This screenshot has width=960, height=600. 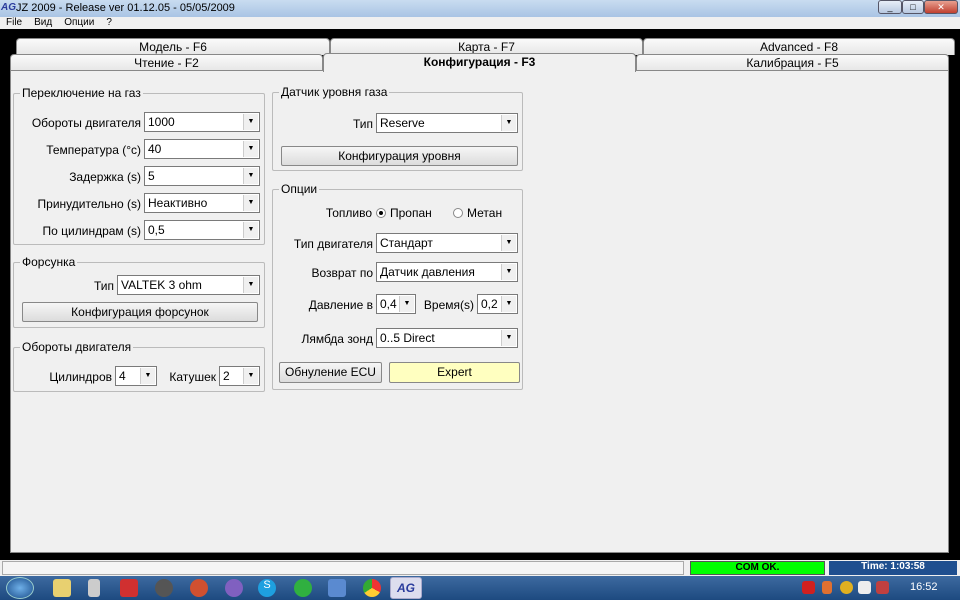 What do you see at coordinates (406, 588) in the screenshot?
I see `taskbar-app-ag: AG` at bounding box center [406, 588].